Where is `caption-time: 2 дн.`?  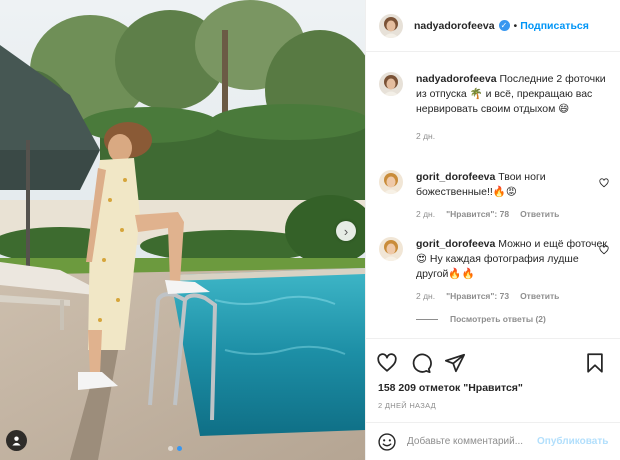 caption-time: 2 дн. is located at coordinates (425, 136).